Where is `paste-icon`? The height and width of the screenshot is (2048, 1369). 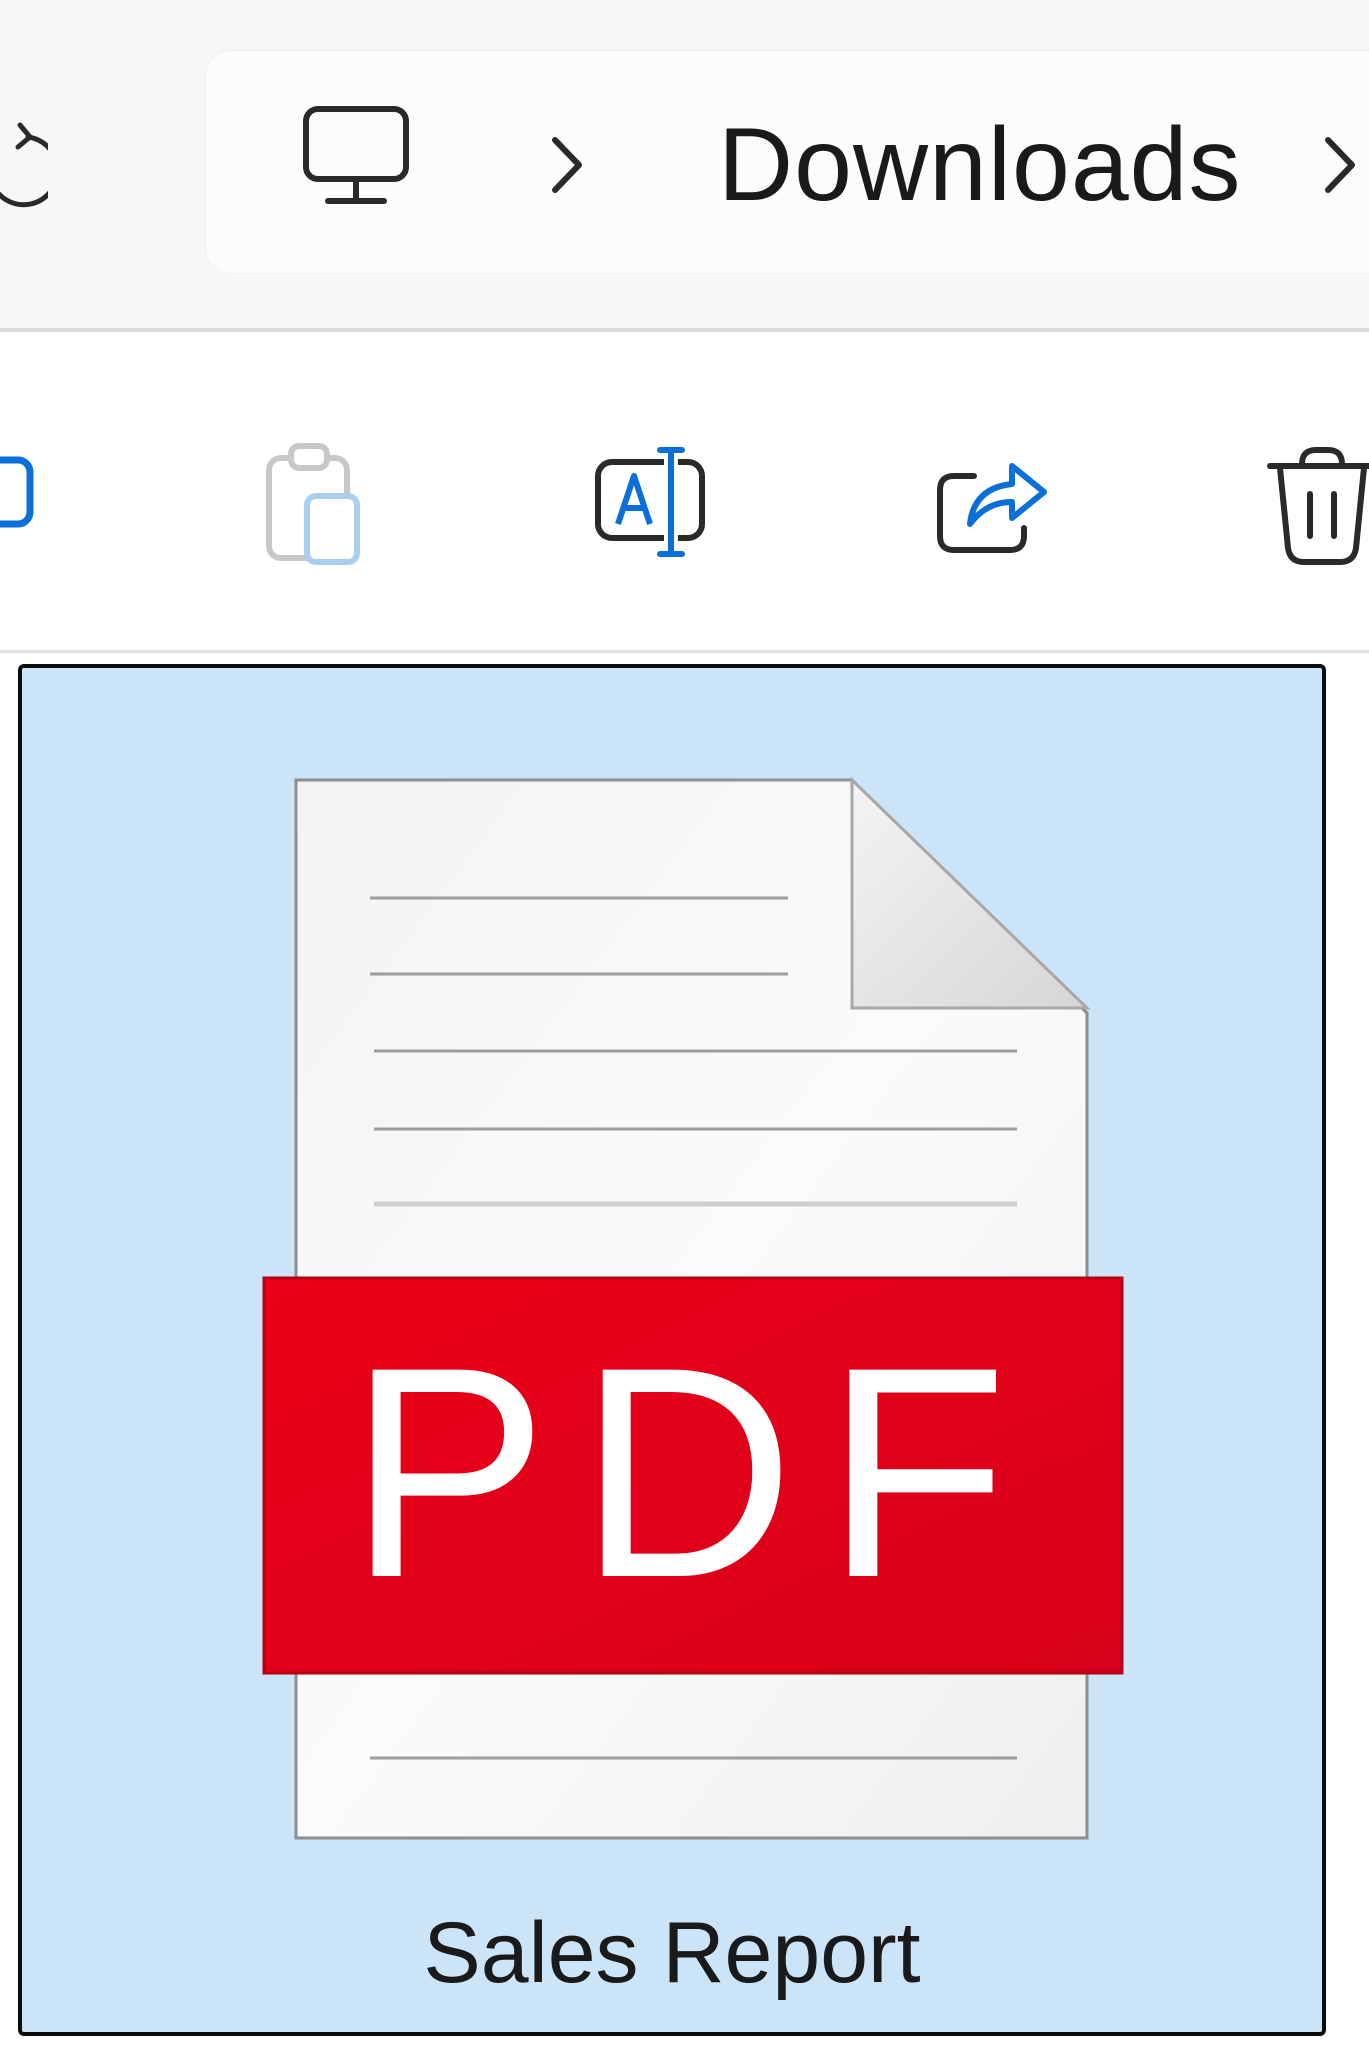 paste-icon is located at coordinates (313, 504).